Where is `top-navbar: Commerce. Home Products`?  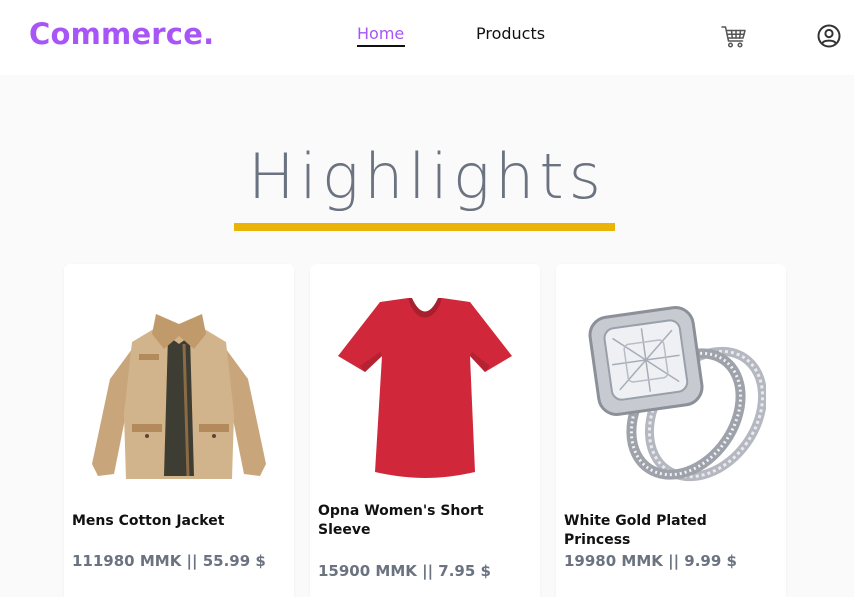 top-navbar: Commerce. Home Products is located at coordinates (427, 37).